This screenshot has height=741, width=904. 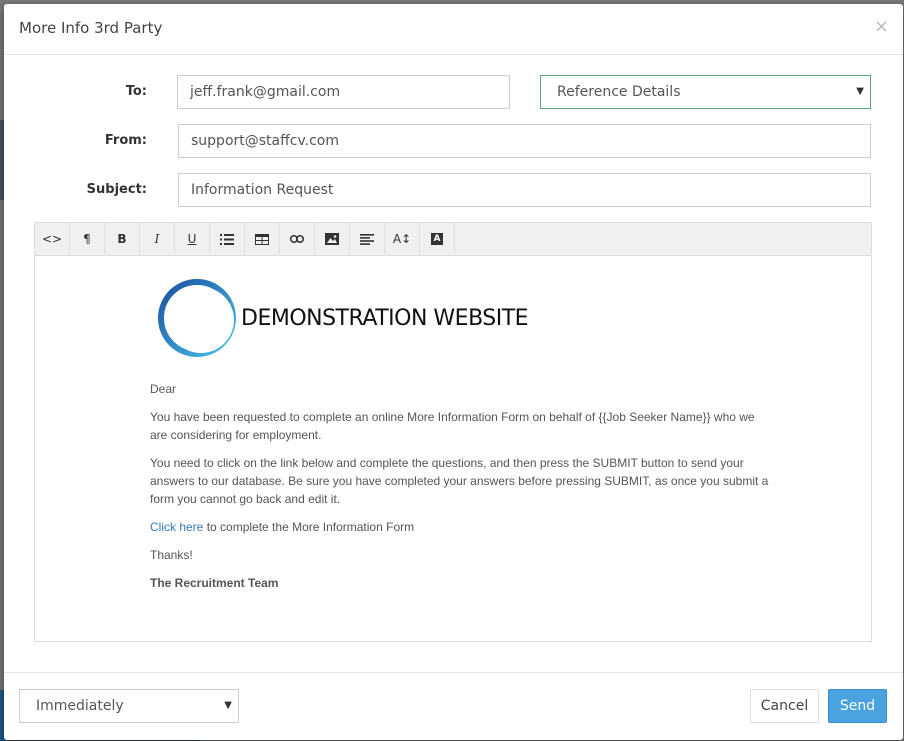 What do you see at coordinates (524, 141) in the screenshot?
I see `from-field: support@staffcv.com` at bounding box center [524, 141].